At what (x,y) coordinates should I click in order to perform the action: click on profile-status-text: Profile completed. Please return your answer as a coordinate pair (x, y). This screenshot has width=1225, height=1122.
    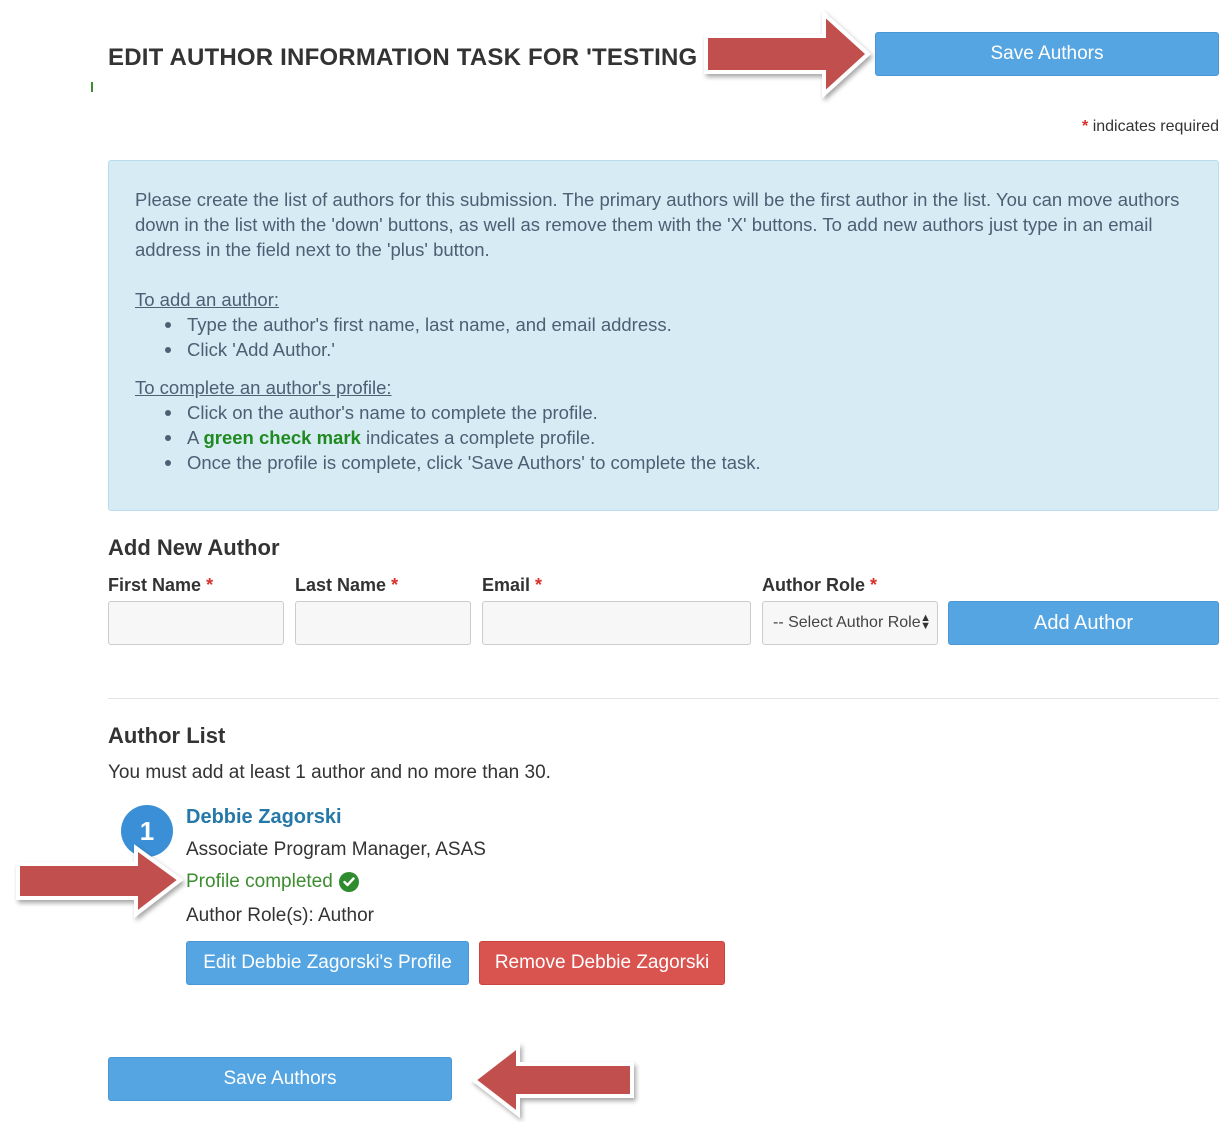
    Looking at the image, I should click on (259, 881).